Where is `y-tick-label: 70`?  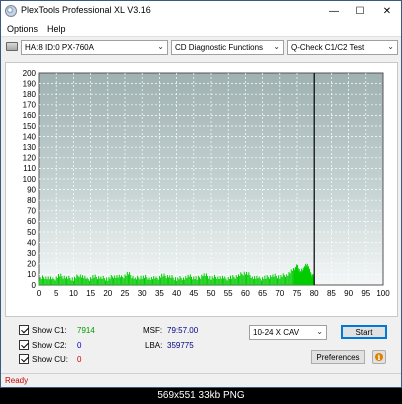 y-tick-label: 70 is located at coordinates (31, 211).